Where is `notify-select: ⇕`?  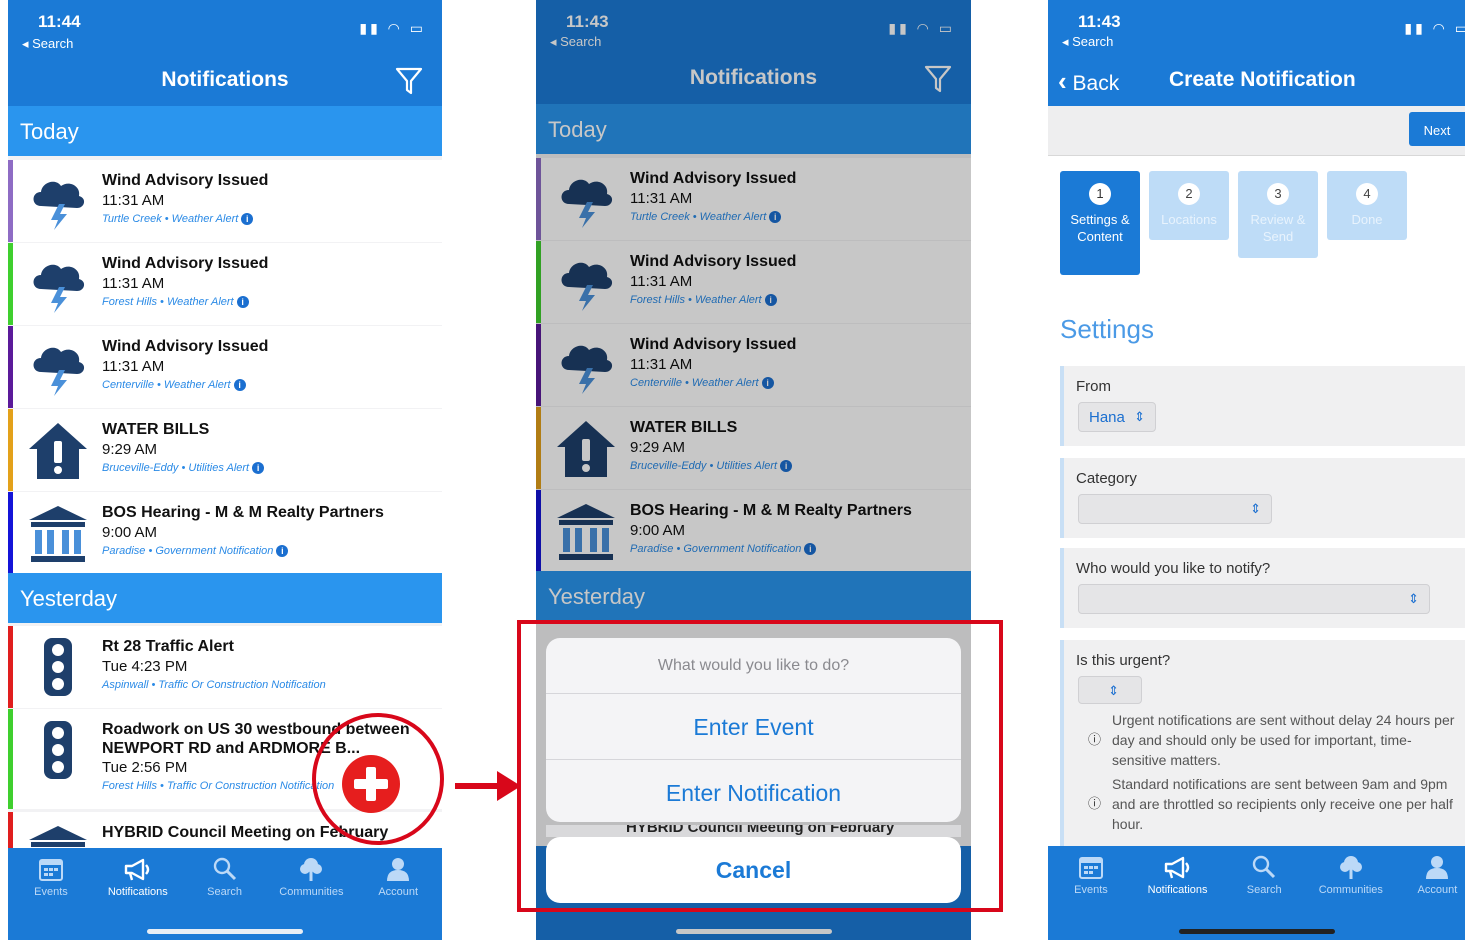
notify-select: ⇕ is located at coordinates (1254, 599).